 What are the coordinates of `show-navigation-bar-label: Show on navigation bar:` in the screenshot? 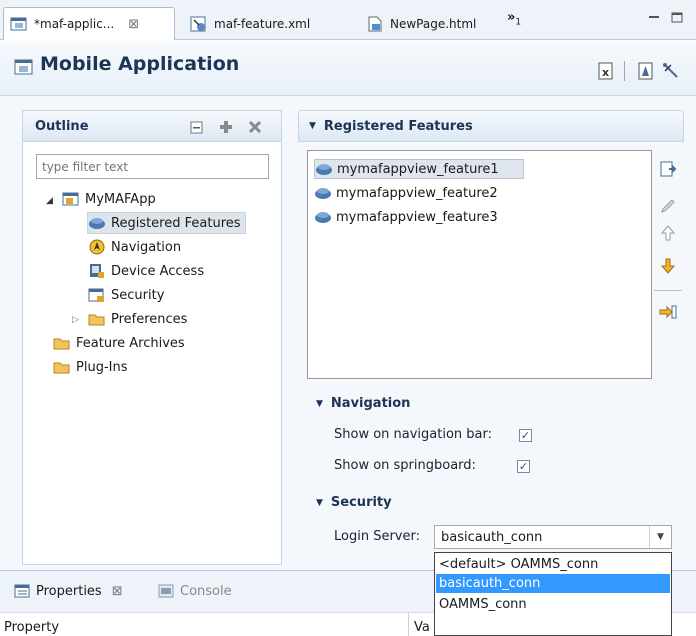 It's located at (413, 434).